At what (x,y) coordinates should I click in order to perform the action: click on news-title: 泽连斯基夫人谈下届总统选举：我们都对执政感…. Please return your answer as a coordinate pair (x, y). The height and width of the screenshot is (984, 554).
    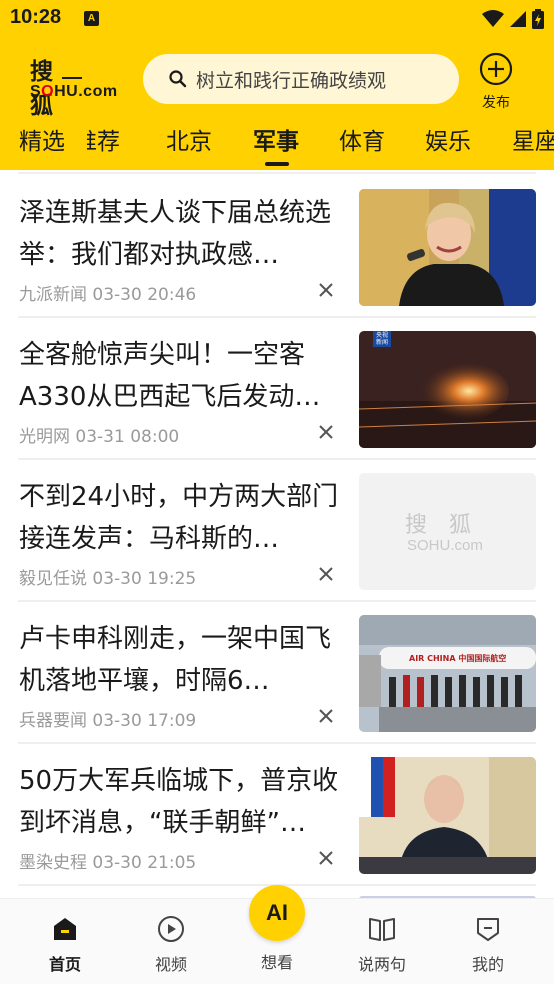
    Looking at the image, I should click on (179, 234).